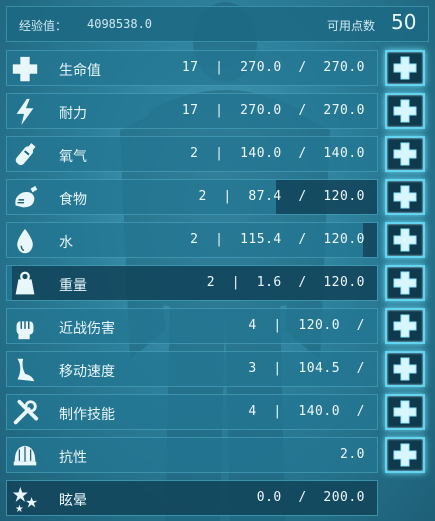 Image resolution: width=435 pixels, height=521 pixels. I want to click on weight-icon, so click(25, 284).